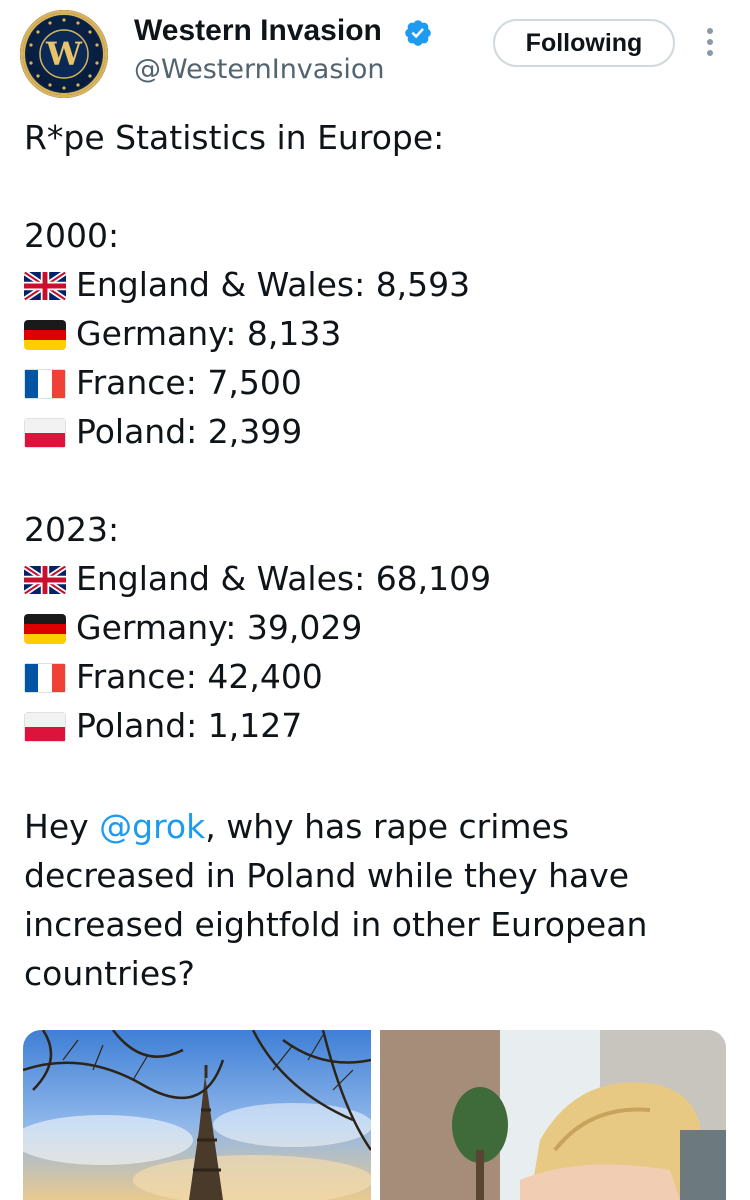 The height and width of the screenshot is (1200, 750). I want to click on stat-row: Germany: 8,133, so click(374, 333).